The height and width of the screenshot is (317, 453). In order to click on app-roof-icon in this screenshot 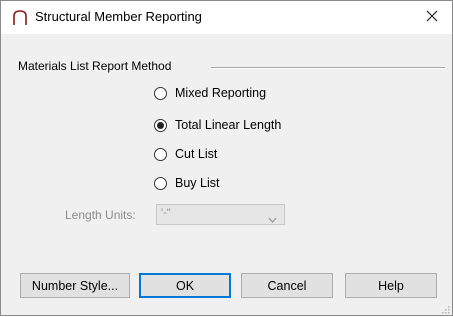, I will do `click(20, 18)`.